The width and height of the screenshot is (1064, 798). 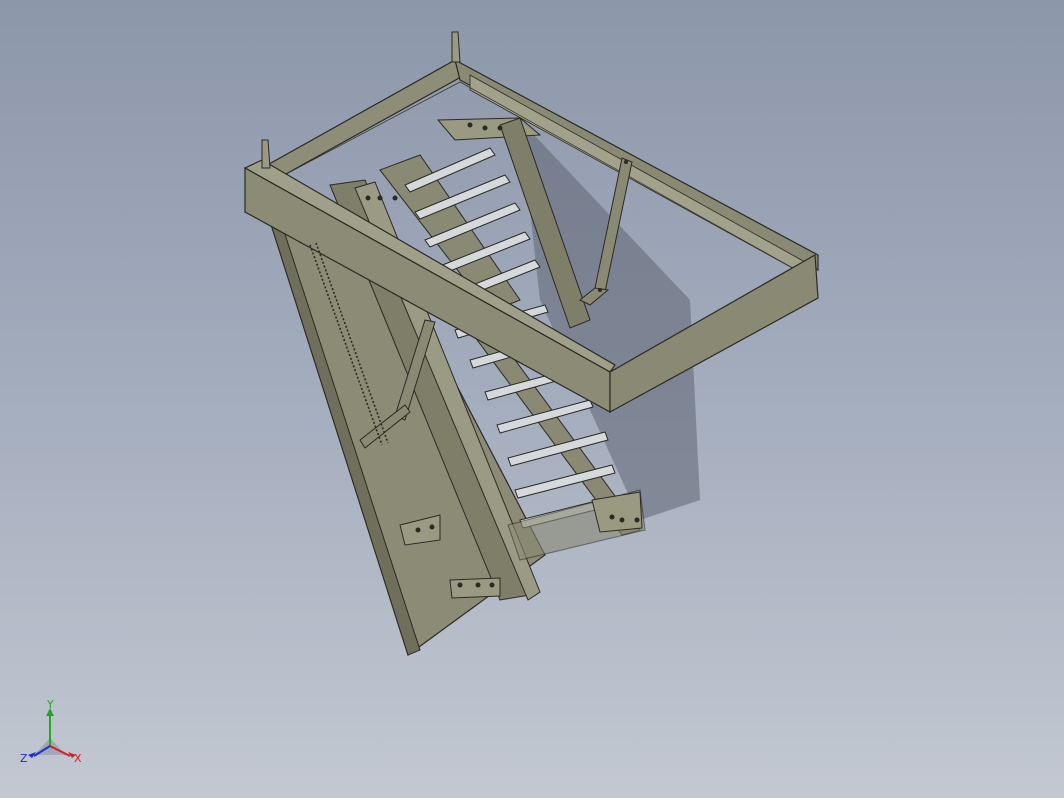 What do you see at coordinates (24, 758) in the screenshot?
I see `triad-z-label: Z` at bounding box center [24, 758].